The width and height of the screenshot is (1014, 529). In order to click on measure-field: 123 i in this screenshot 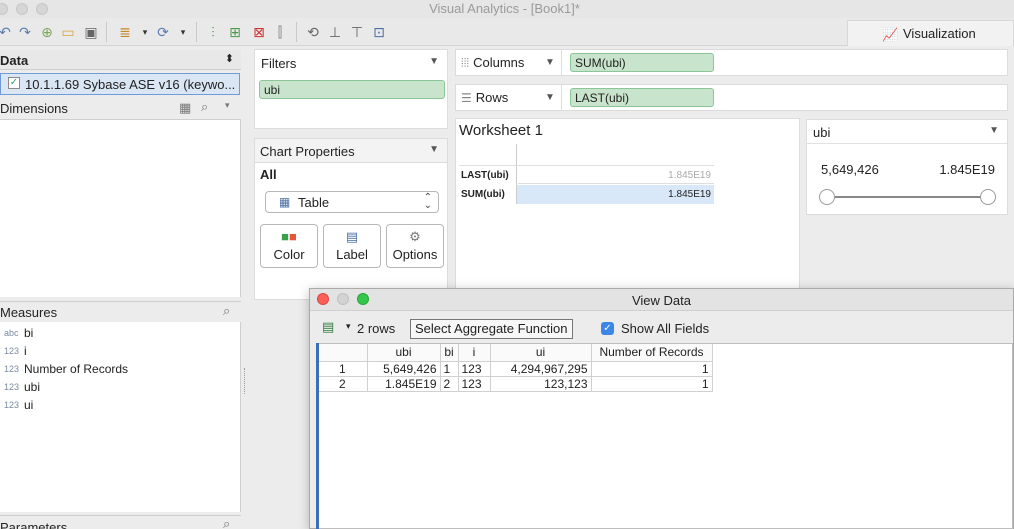, I will do `click(120, 351)`.